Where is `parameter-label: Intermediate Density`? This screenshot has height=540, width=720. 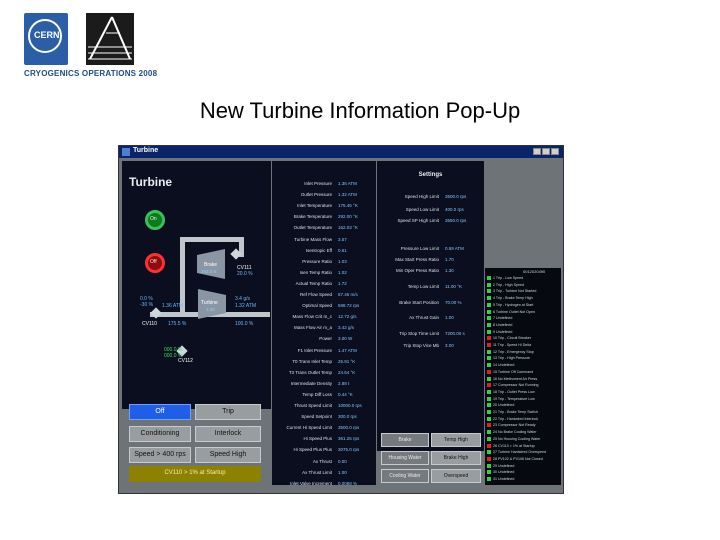 parameter-label: Intermediate Density is located at coordinates (311, 383).